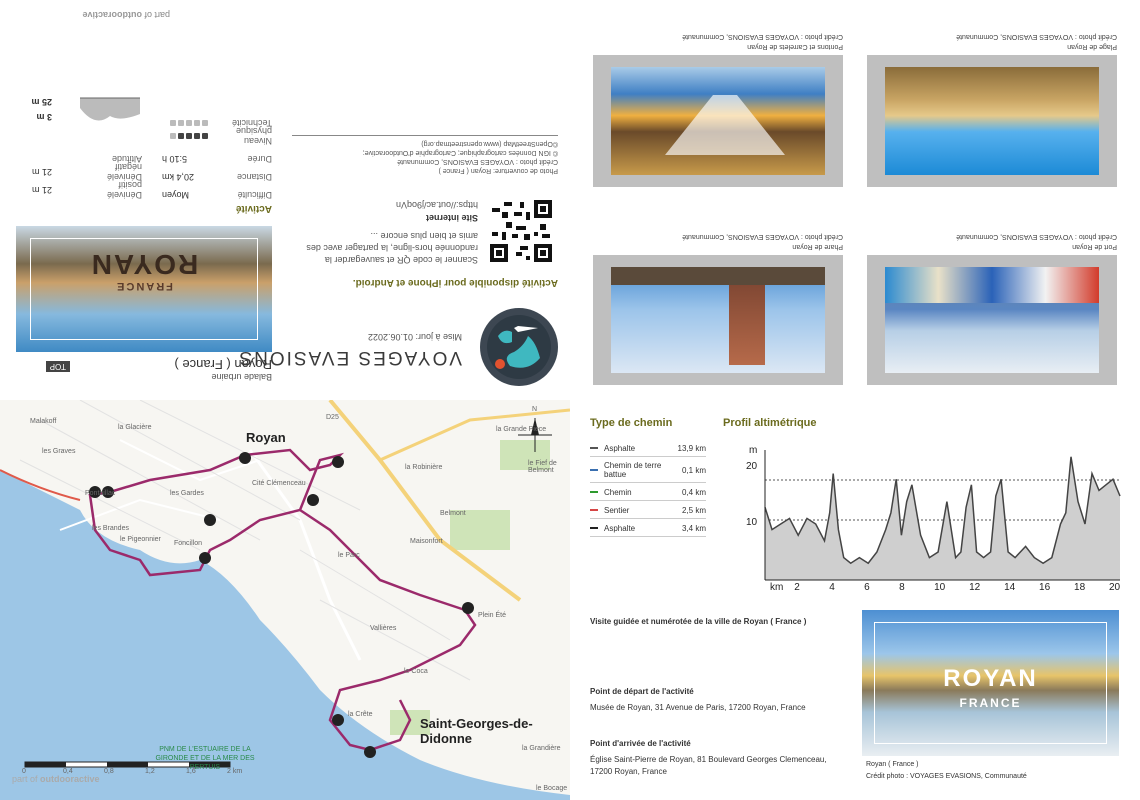 Image resolution: width=1140 pixels, height=800 pixels. Describe the element at coordinates (100, 493) in the screenshot. I see `map-label: Pontaillac` at that location.